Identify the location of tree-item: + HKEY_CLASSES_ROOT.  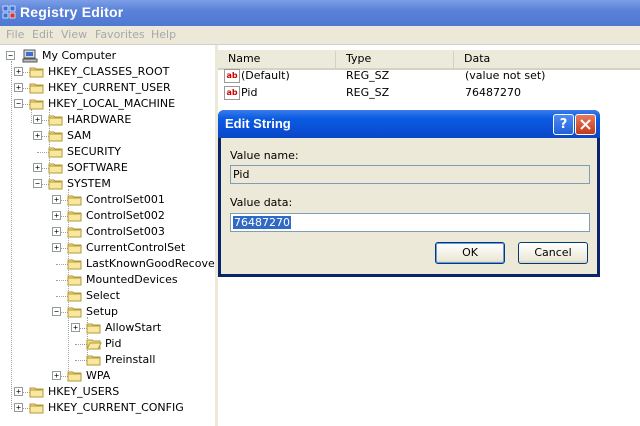
(107, 72).